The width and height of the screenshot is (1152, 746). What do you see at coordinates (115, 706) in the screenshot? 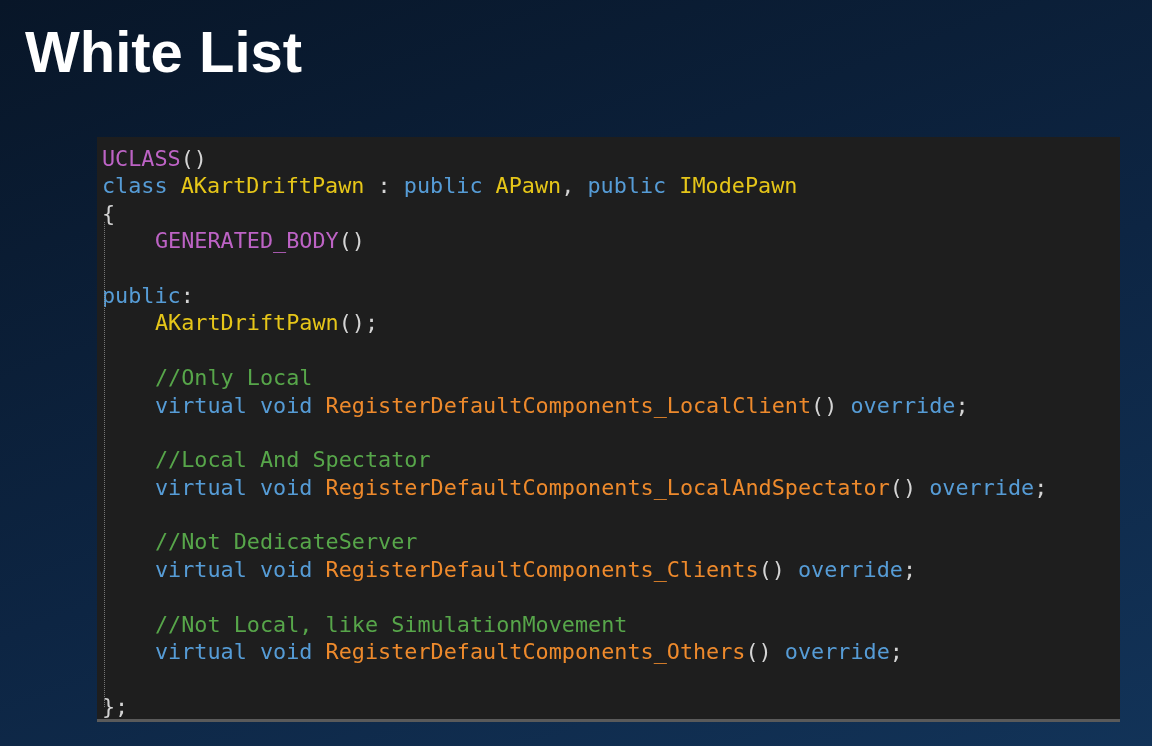
I see `code-token: };` at bounding box center [115, 706].